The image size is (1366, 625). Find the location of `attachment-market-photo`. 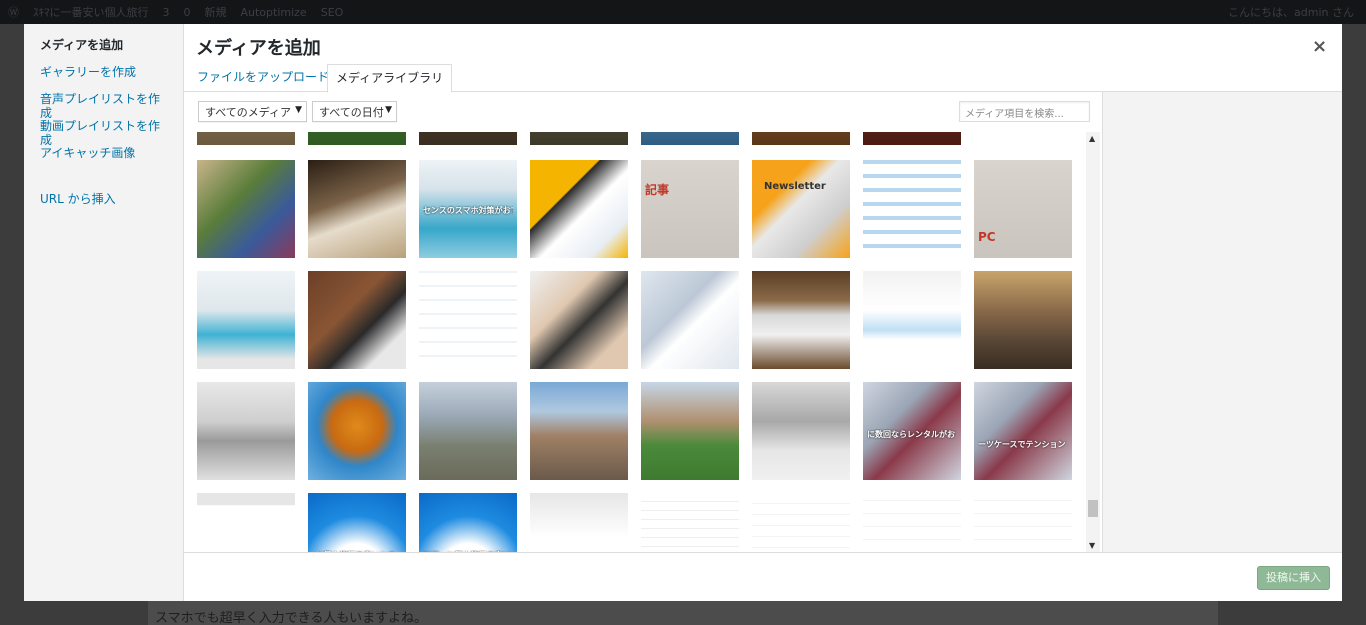

attachment-market-photo is located at coordinates (246, 209).